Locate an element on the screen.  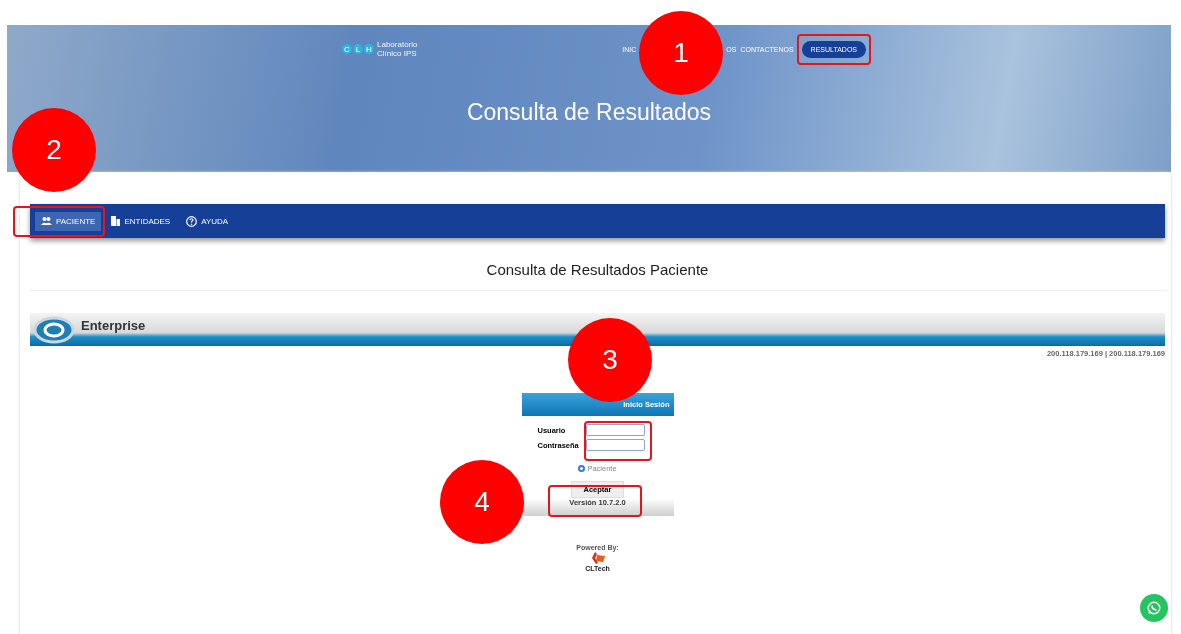
logo-text: Clínico IPS is located at coordinates (397, 53).